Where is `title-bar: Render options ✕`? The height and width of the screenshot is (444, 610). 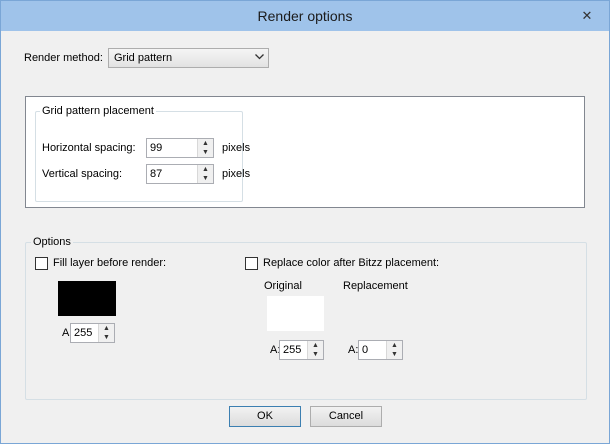
title-bar: Render options ✕ is located at coordinates (305, 16).